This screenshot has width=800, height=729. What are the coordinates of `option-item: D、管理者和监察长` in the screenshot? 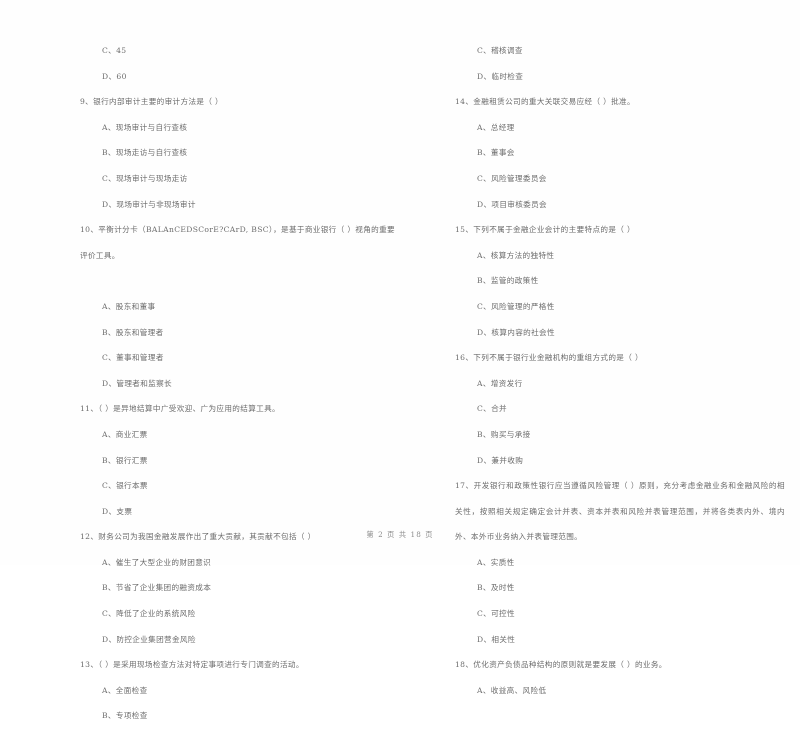 It's located at (137, 383).